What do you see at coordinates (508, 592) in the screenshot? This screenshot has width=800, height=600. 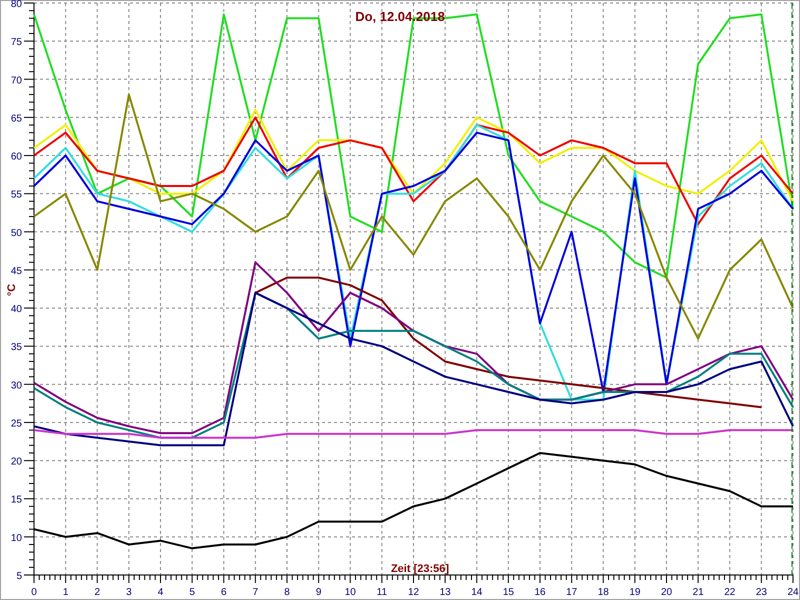 I see `x-tick-label: 15` at bounding box center [508, 592].